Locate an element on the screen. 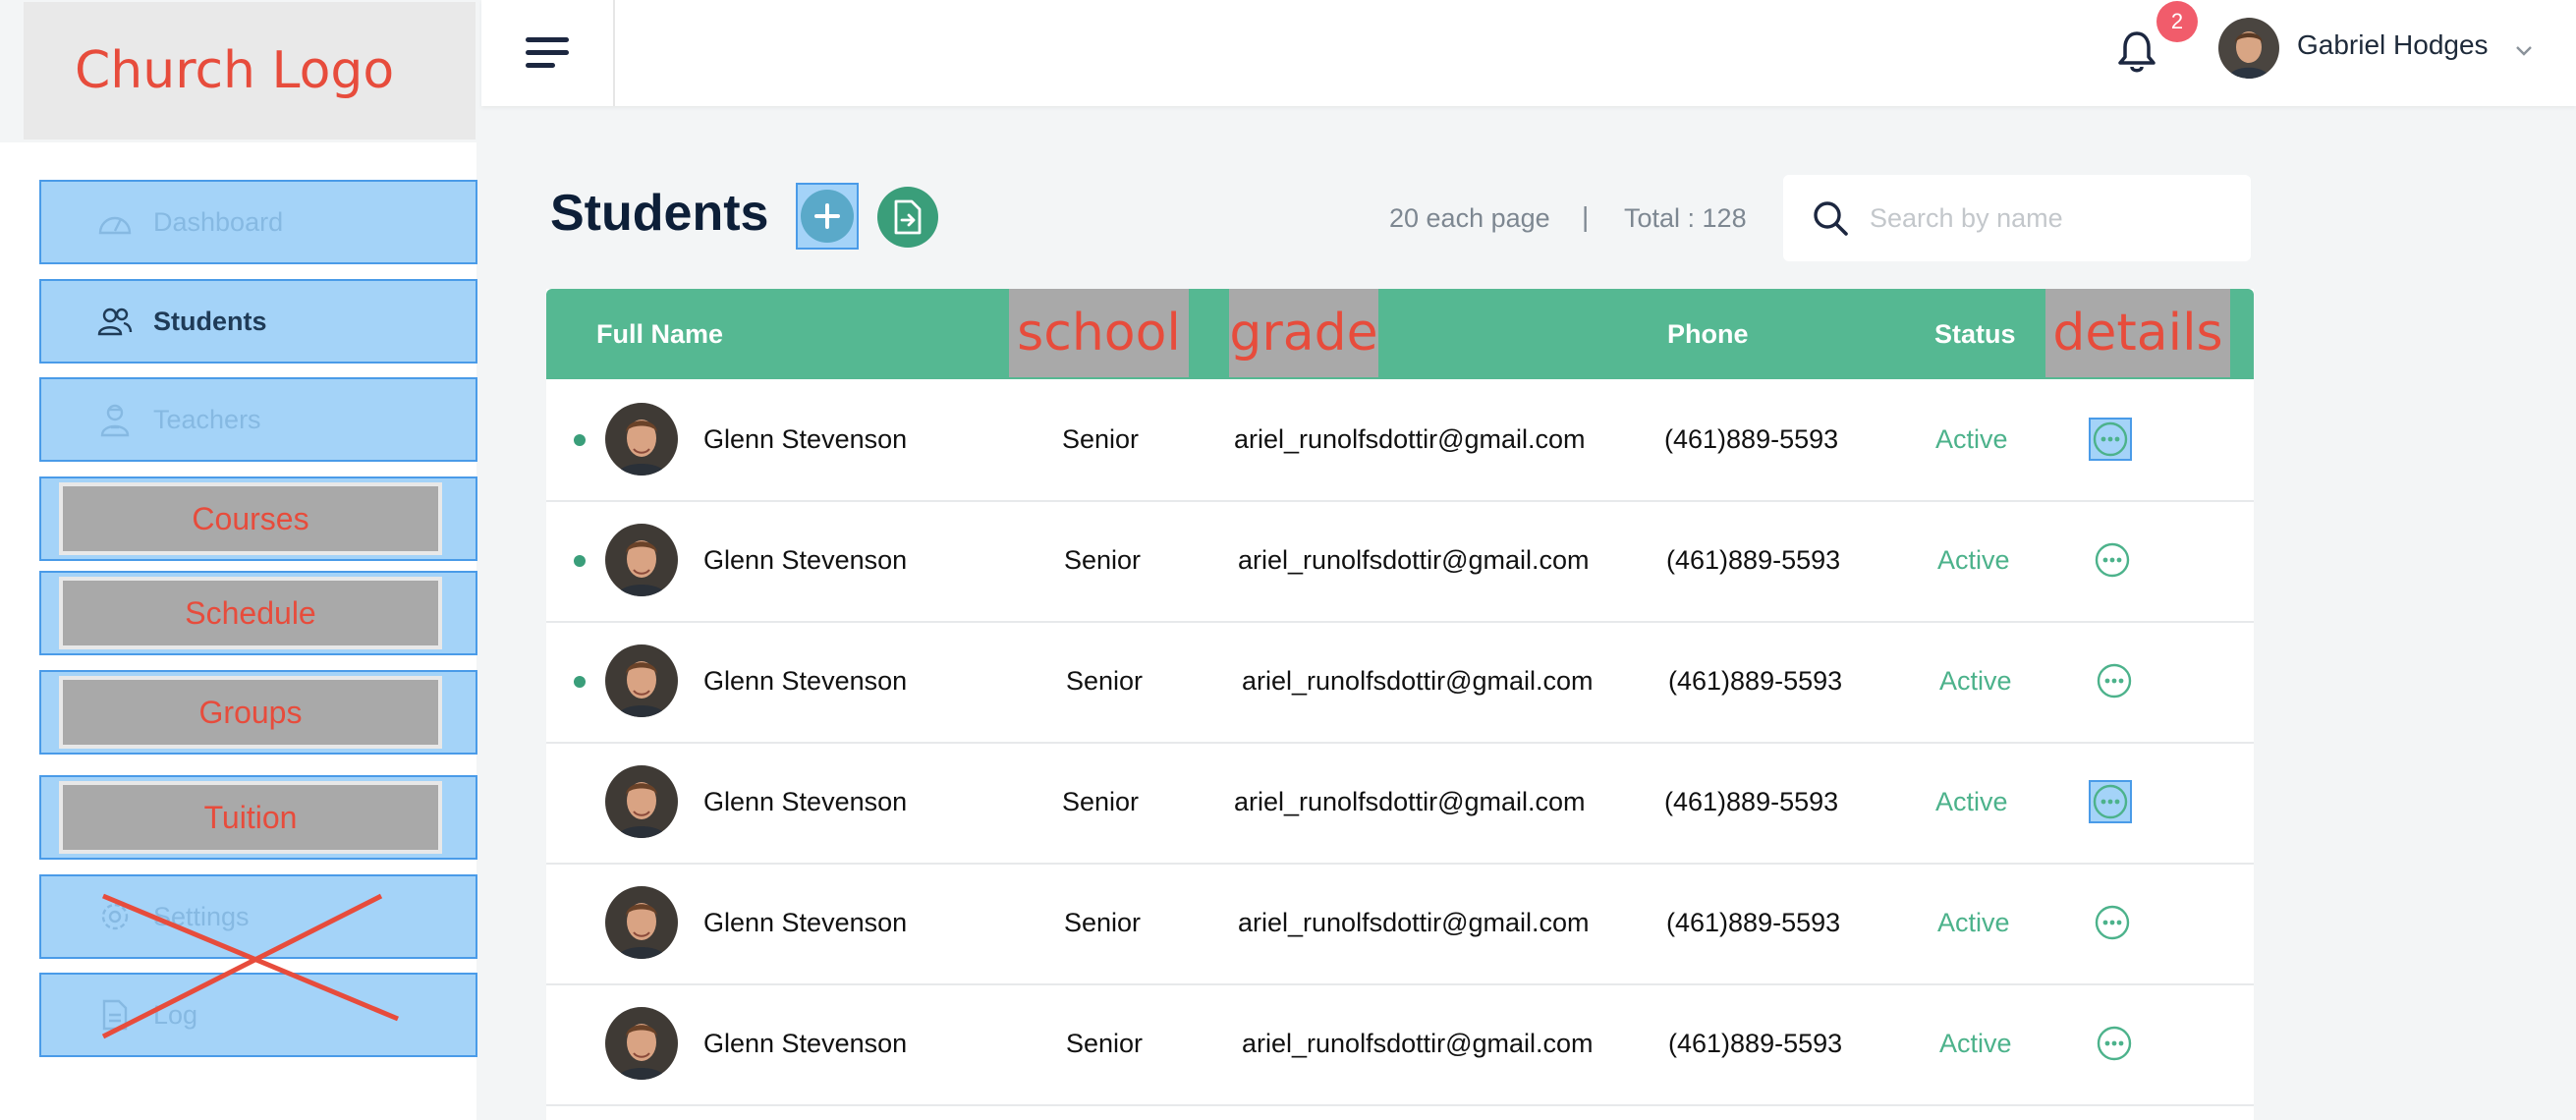 The height and width of the screenshot is (1120, 2576). top-bar: 2 Gabriel Hodges is located at coordinates (1528, 53).